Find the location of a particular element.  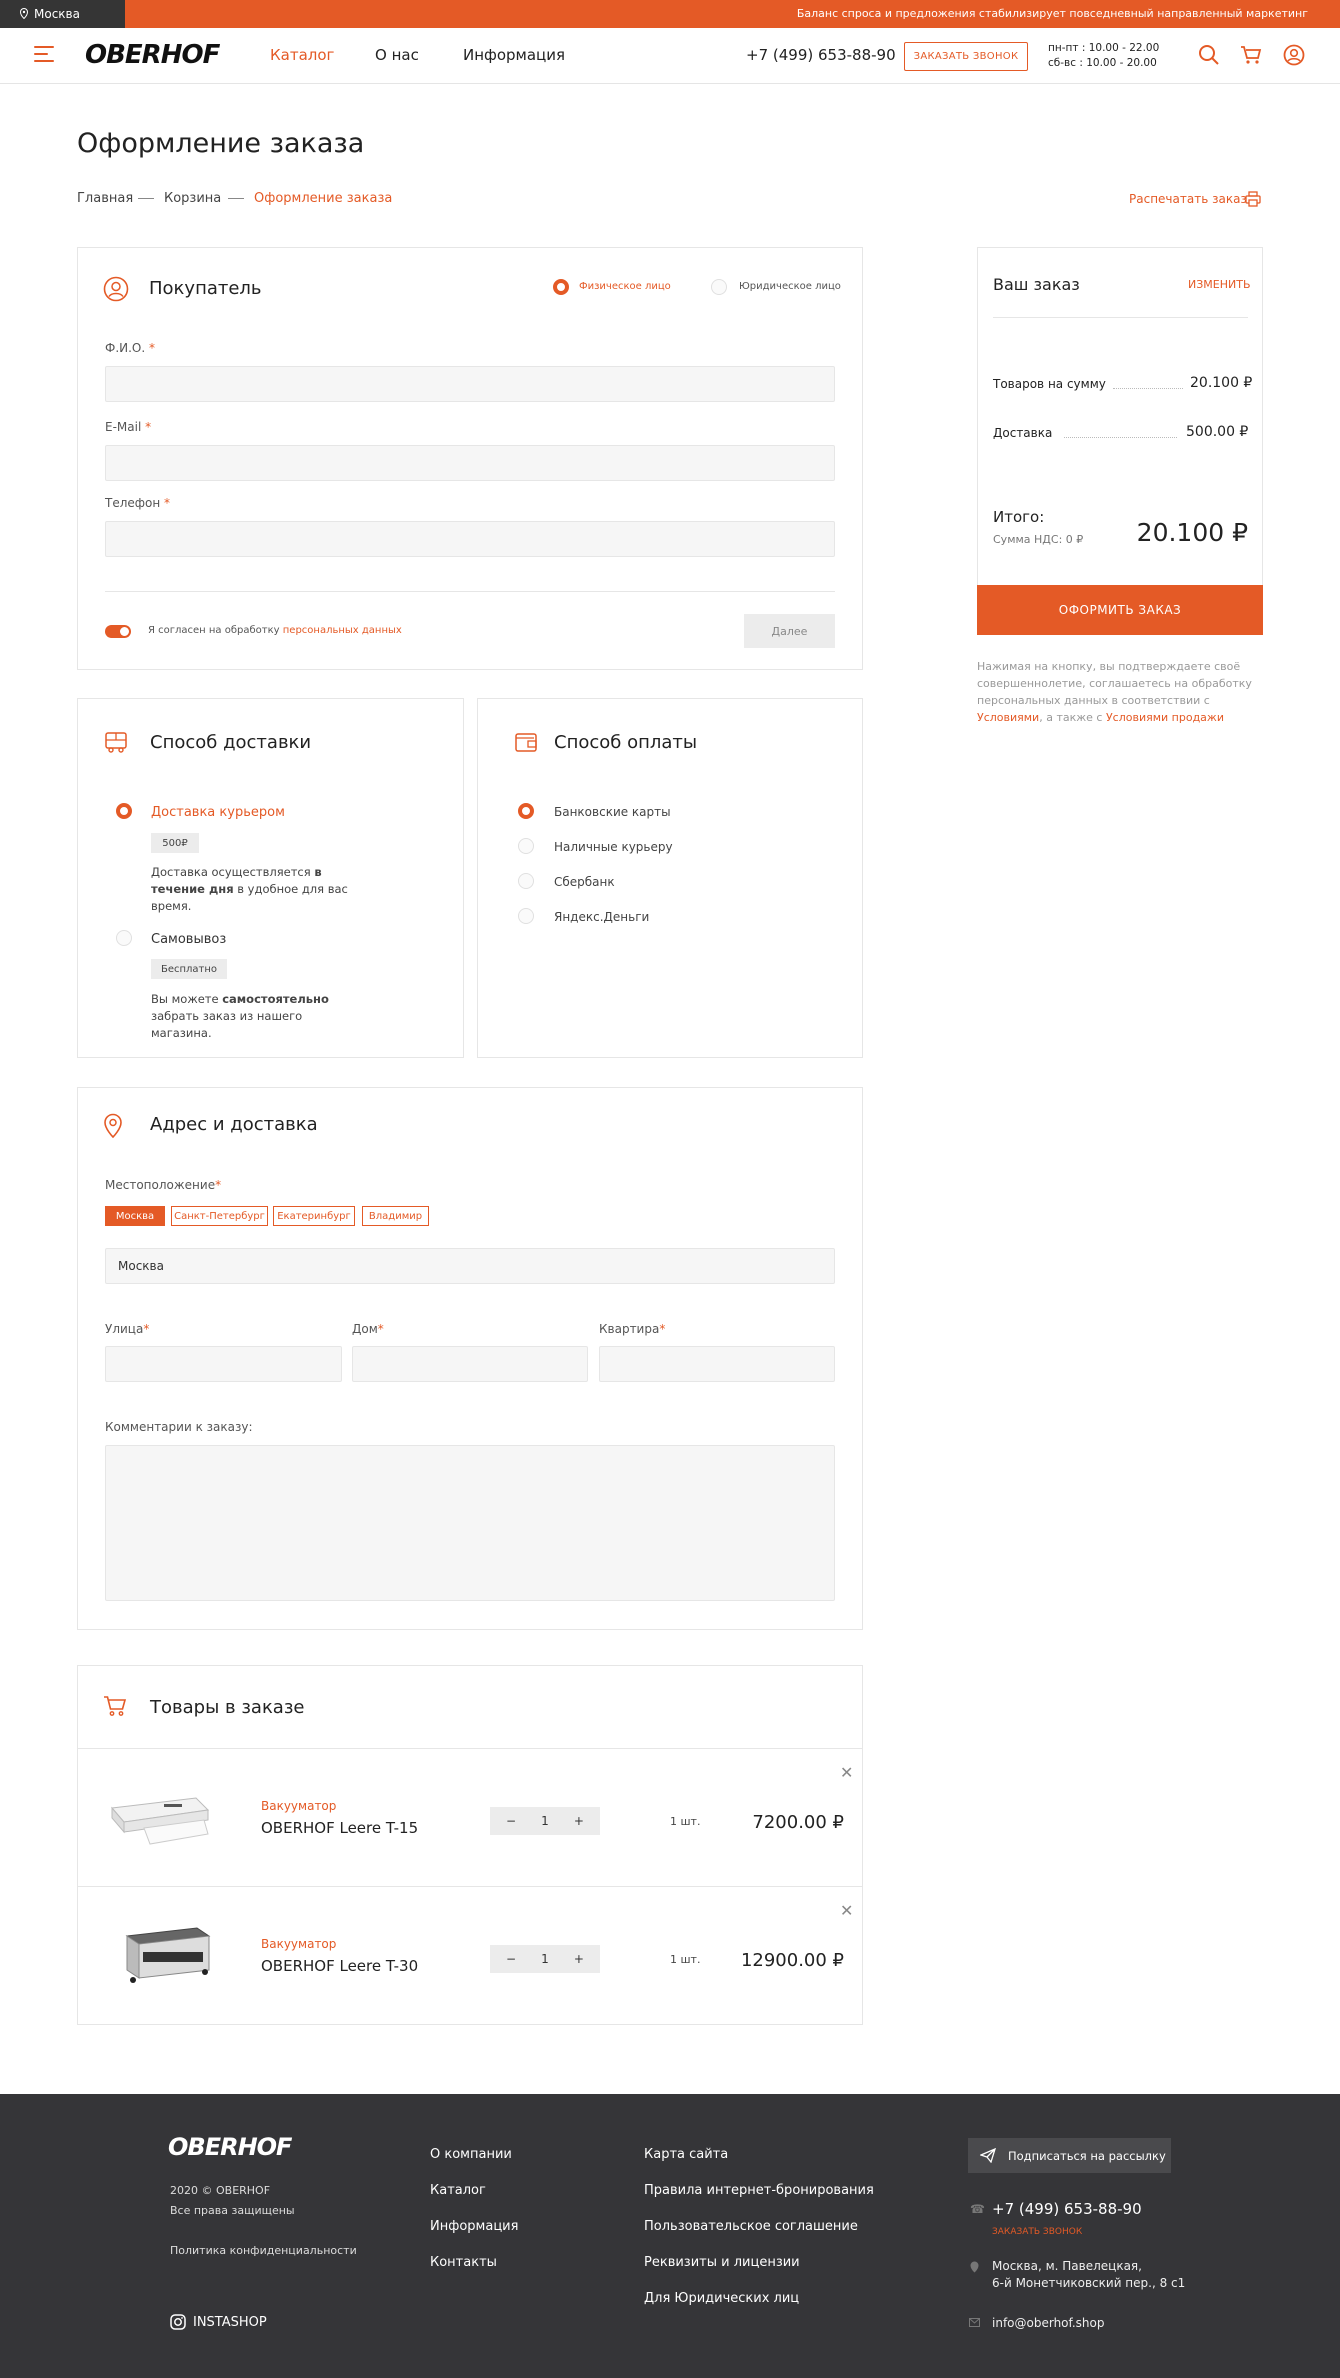

breadcrumb-cart: Корзина is located at coordinates (192, 198).